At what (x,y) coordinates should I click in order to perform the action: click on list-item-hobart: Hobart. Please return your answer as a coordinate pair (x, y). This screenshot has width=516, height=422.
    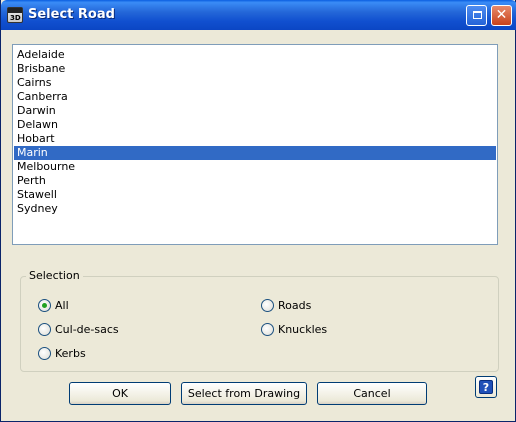
    Looking at the image, I should click on (255, 139).